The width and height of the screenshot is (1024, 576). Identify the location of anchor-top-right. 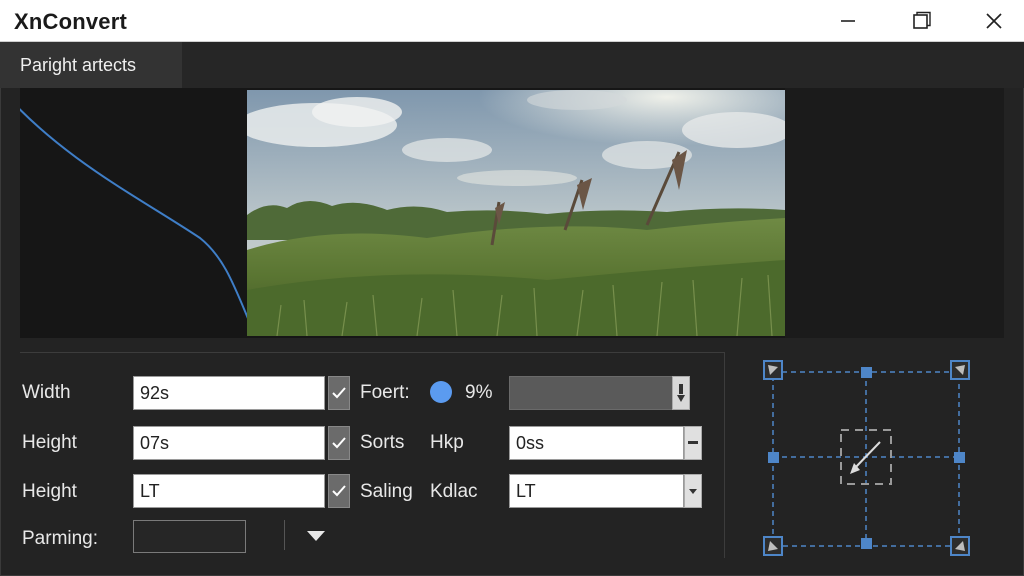
(960, 370).